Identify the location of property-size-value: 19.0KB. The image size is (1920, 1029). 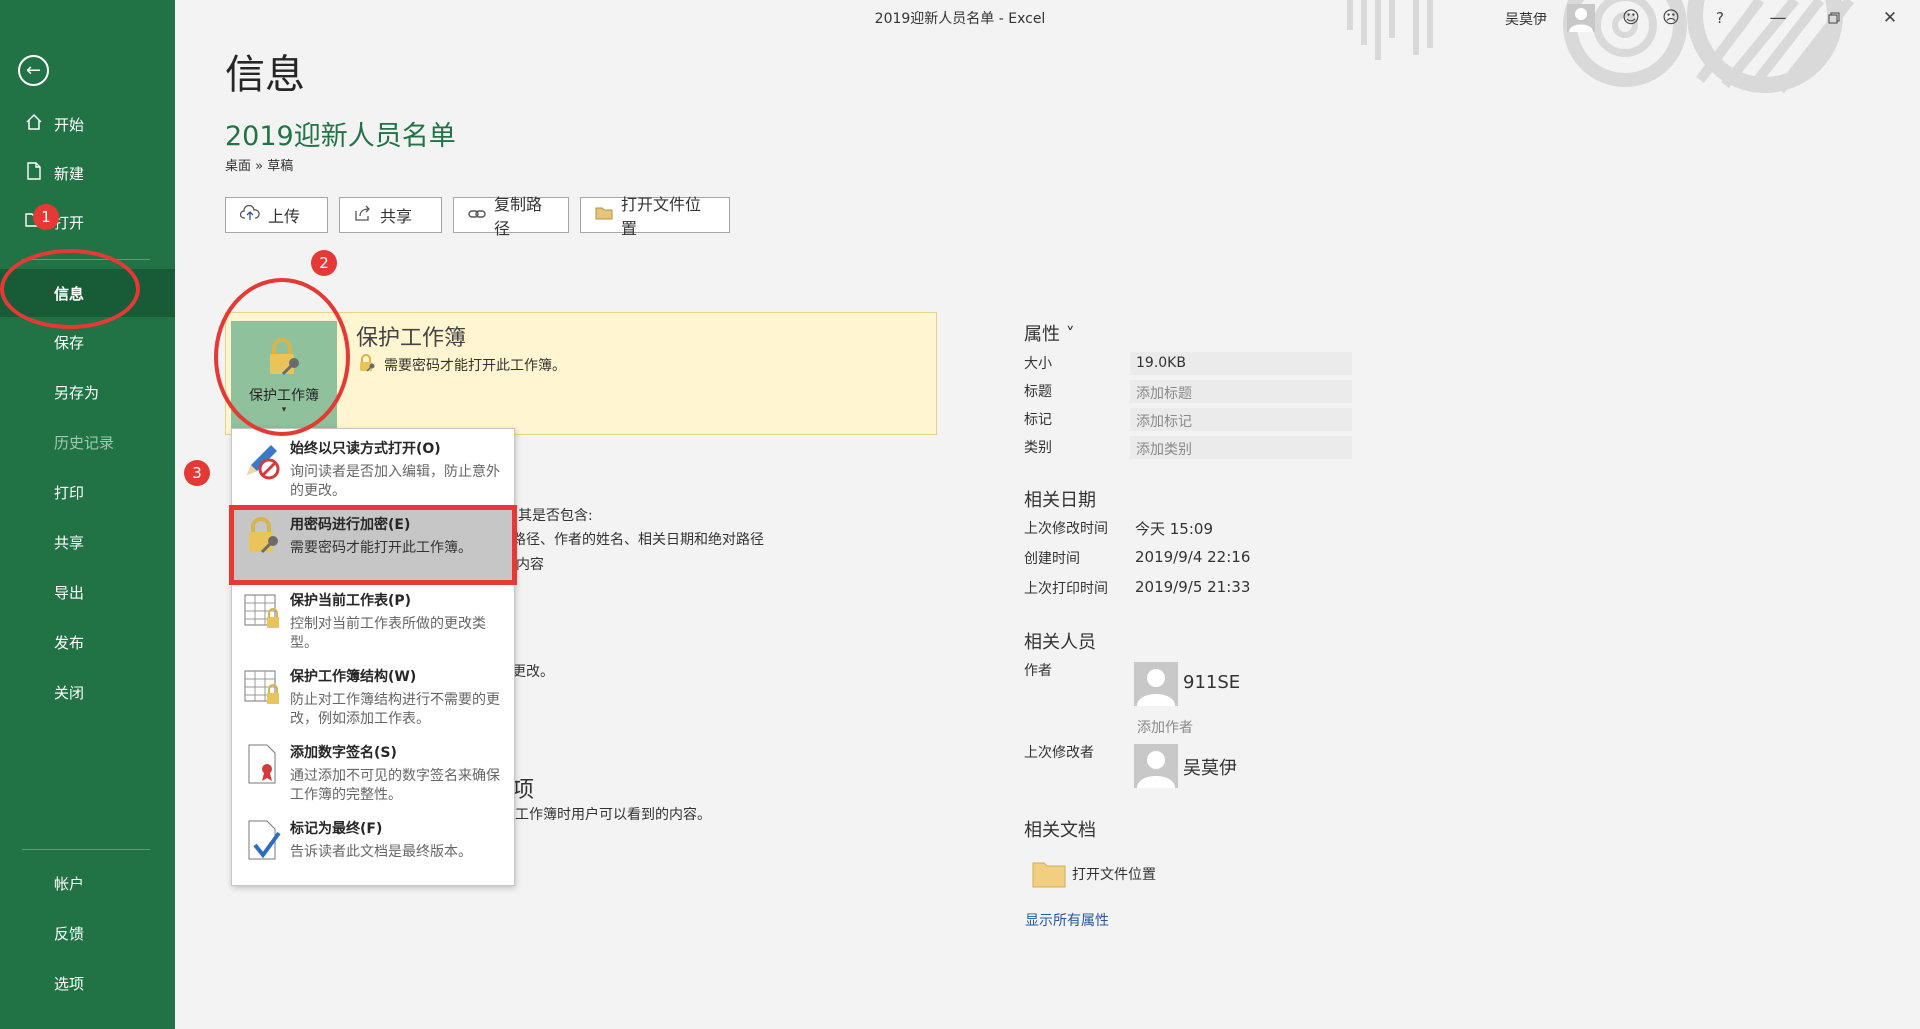
(1241, 363).